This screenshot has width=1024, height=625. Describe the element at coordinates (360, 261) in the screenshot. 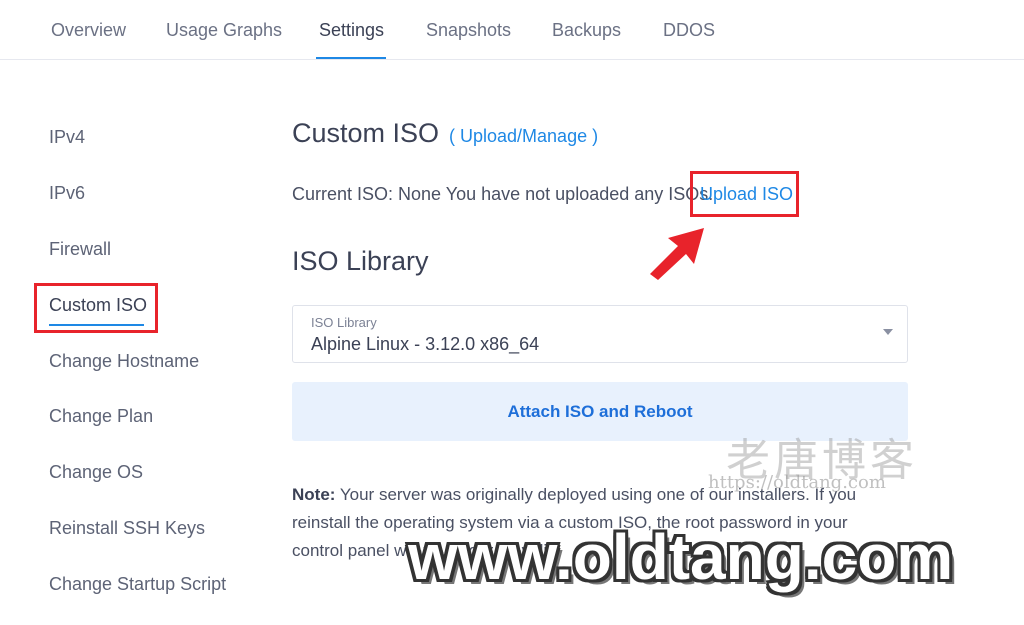

I see `iso-library-title: ISO Library` at that location.